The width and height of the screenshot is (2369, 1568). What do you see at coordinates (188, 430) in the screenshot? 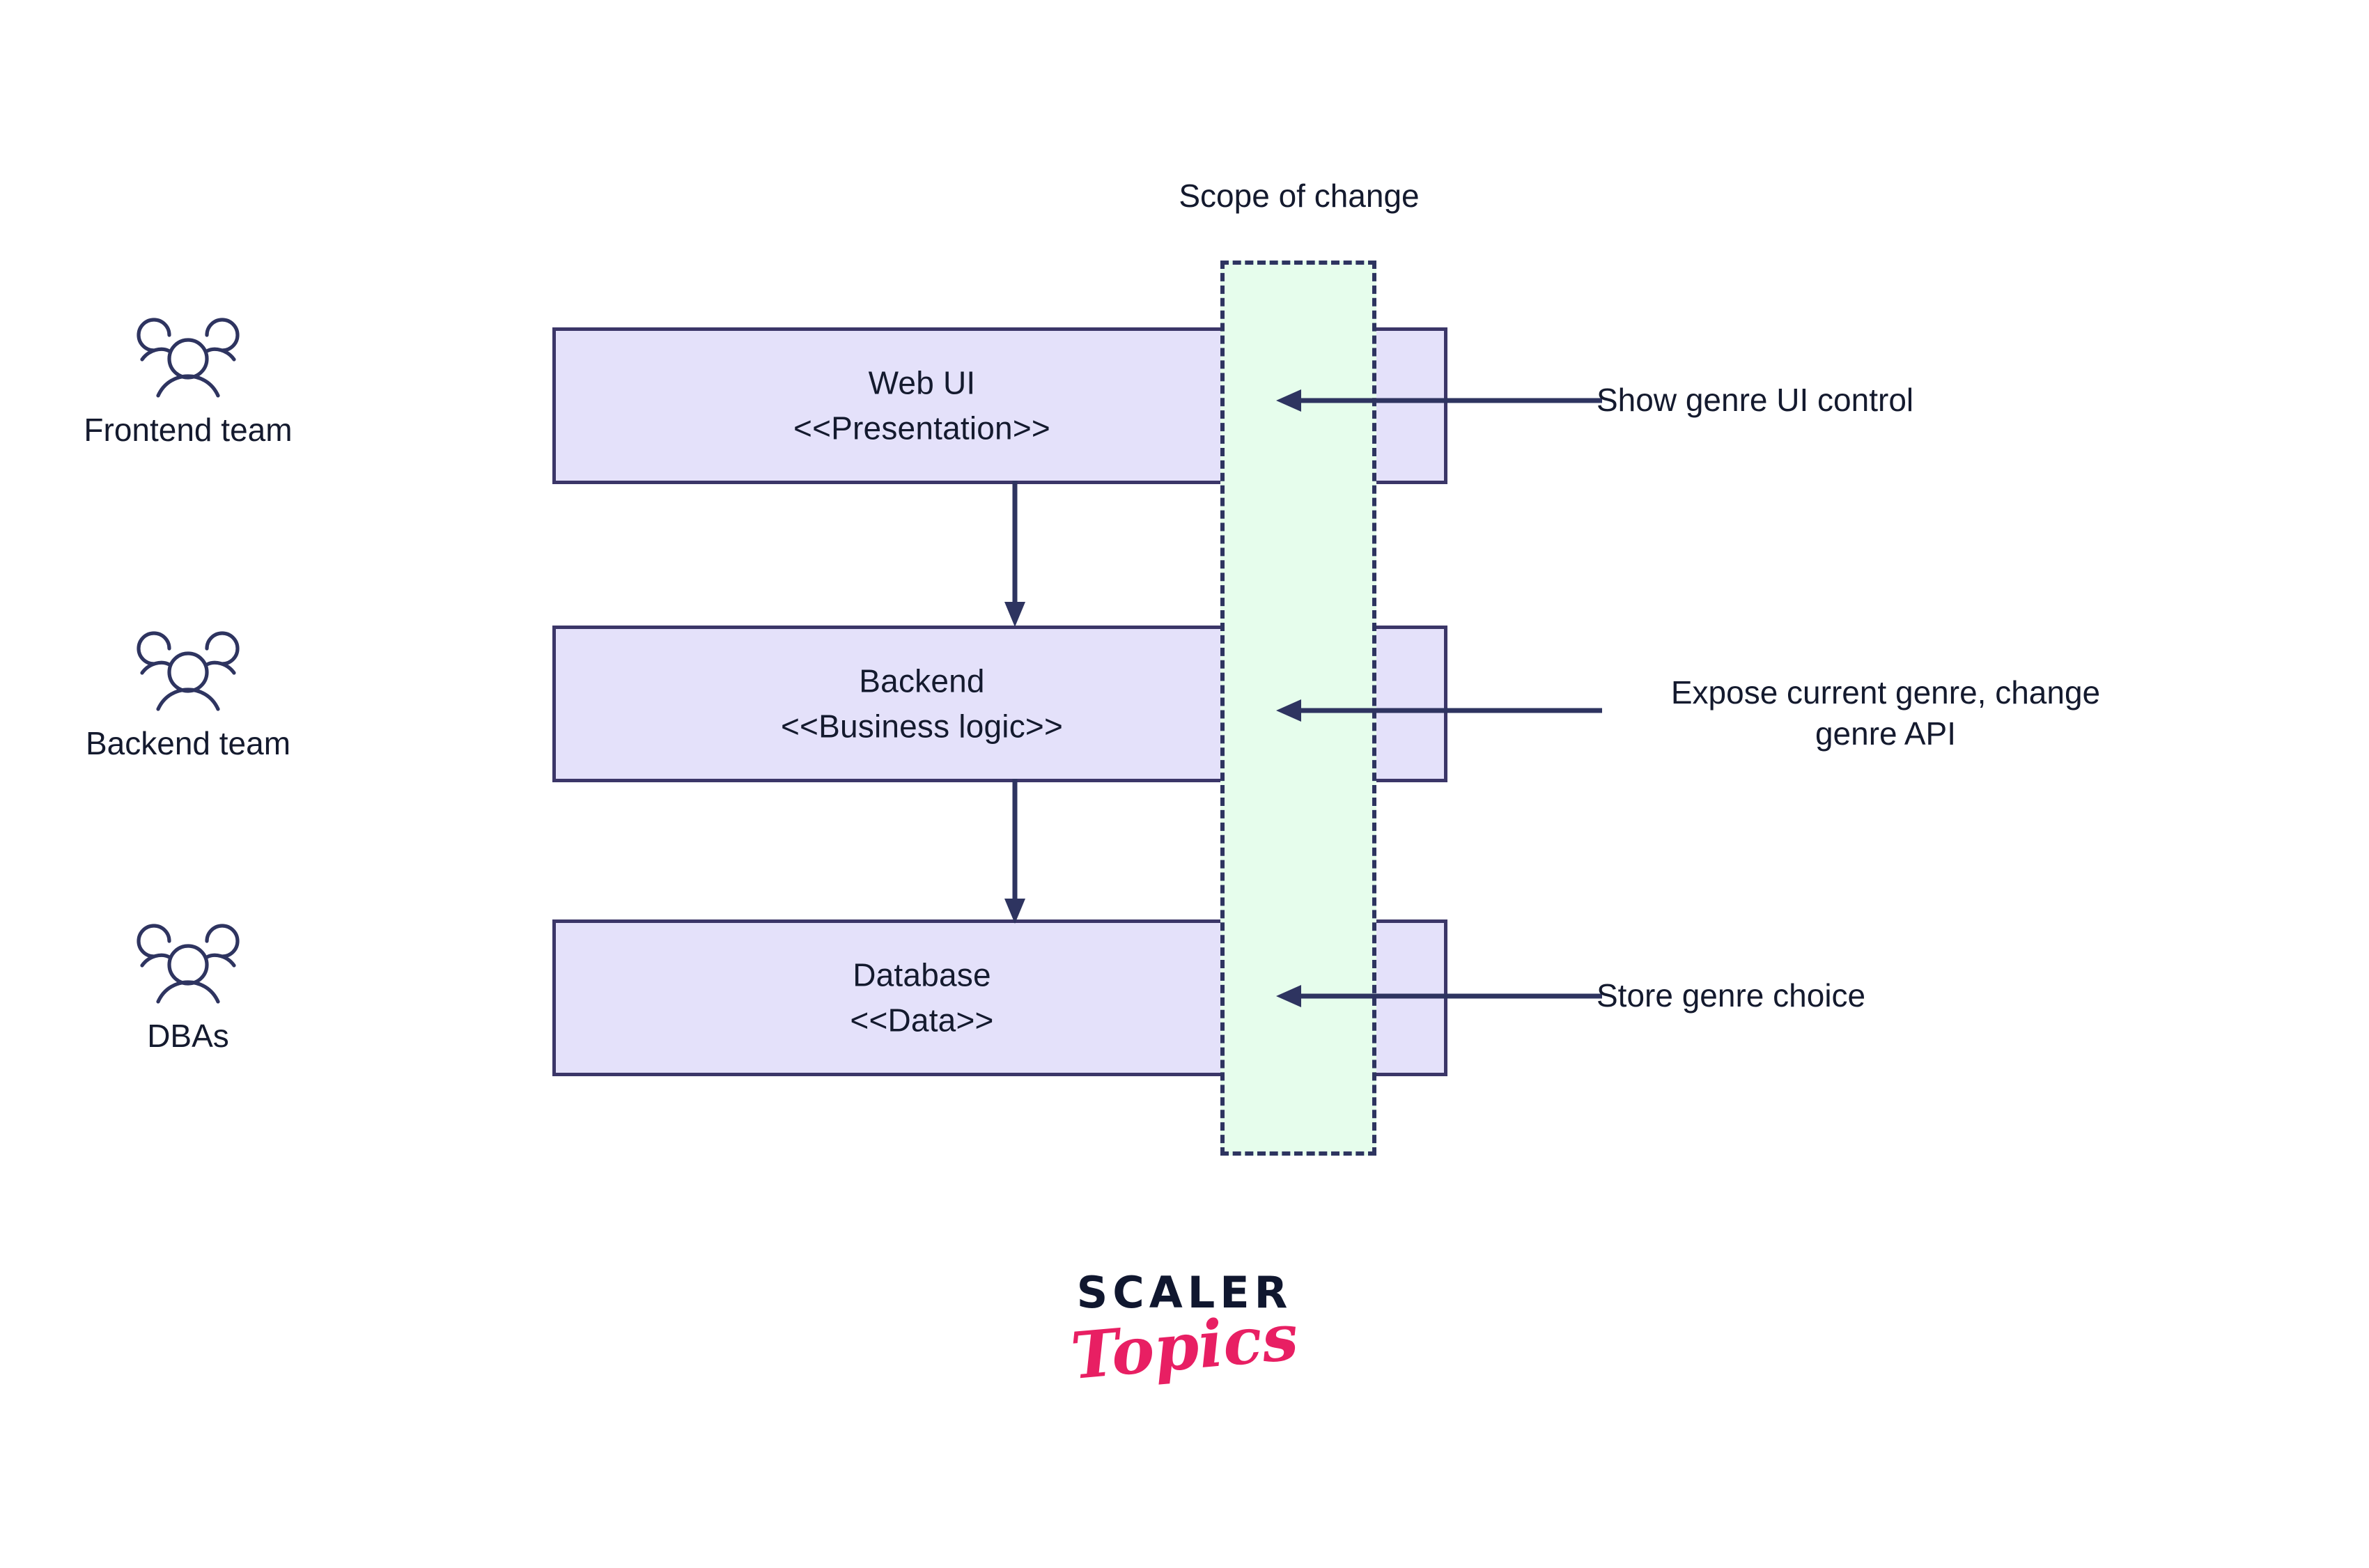
I see `team-label-frontend: Frontend team` at bounding box center [188, 430].